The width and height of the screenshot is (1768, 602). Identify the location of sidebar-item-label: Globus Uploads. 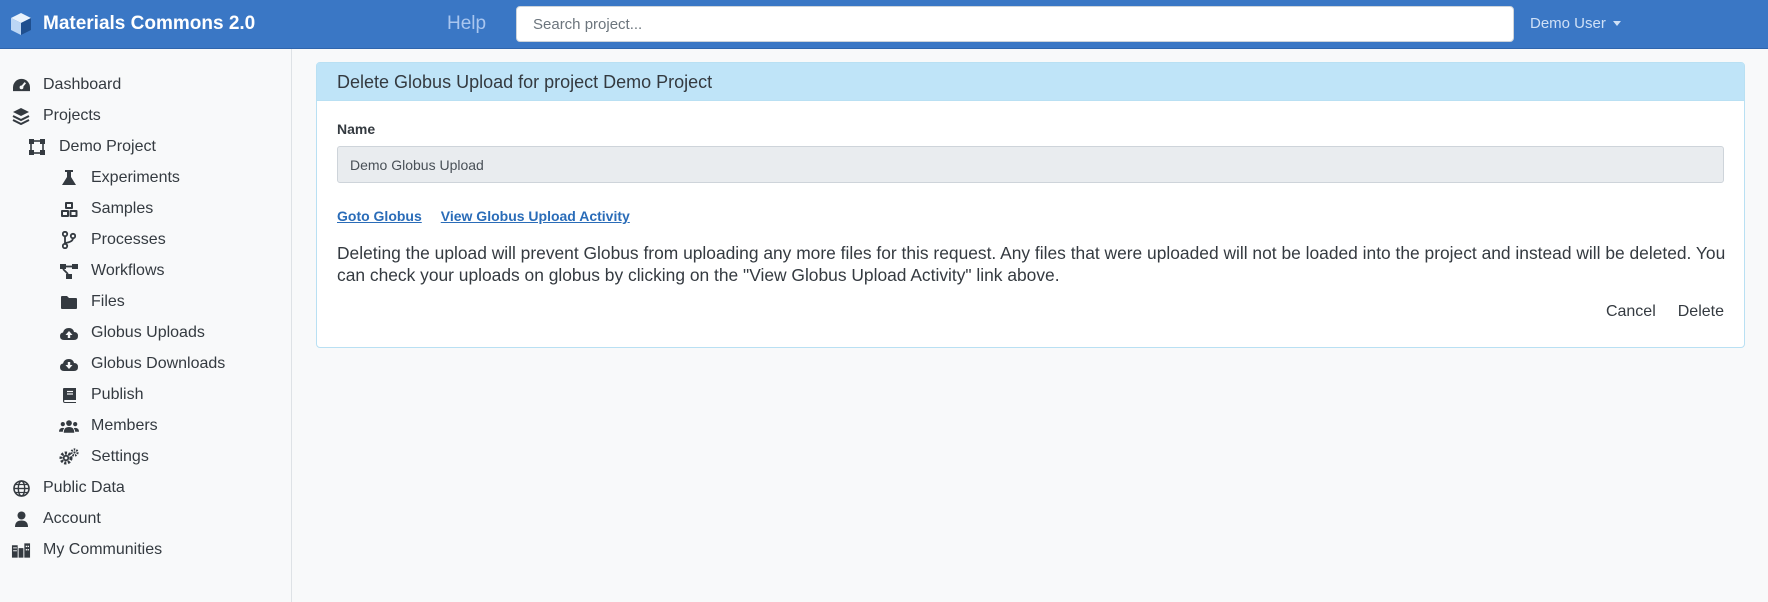
(148, 332).